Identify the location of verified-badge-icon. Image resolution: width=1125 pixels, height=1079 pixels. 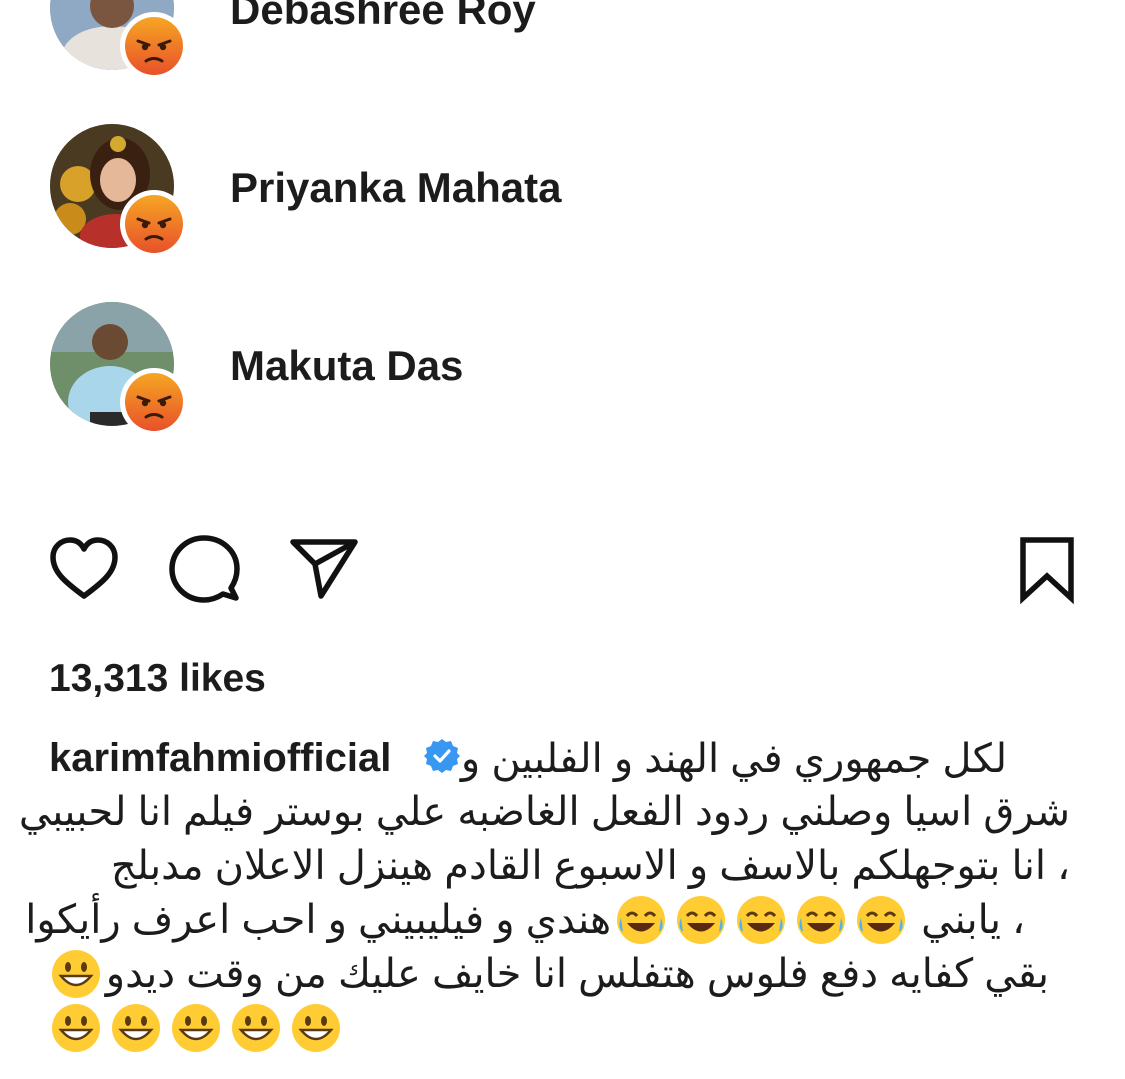
(442, 756).